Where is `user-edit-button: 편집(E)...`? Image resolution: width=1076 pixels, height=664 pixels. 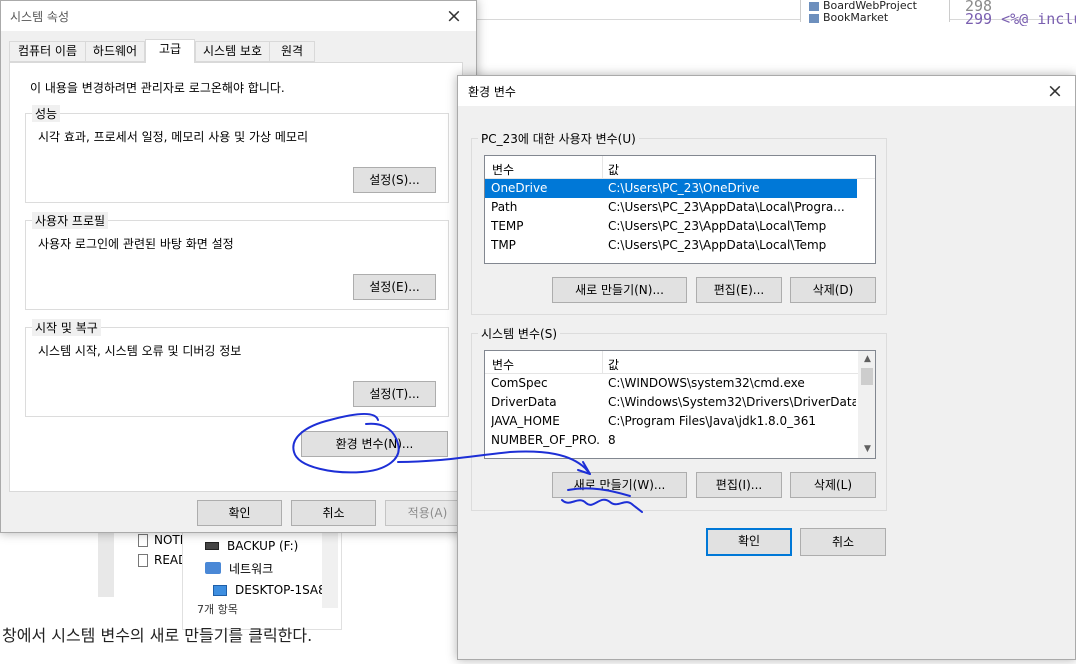 user-edit-button: 편집(E)... is located at coordinates (739, 290).